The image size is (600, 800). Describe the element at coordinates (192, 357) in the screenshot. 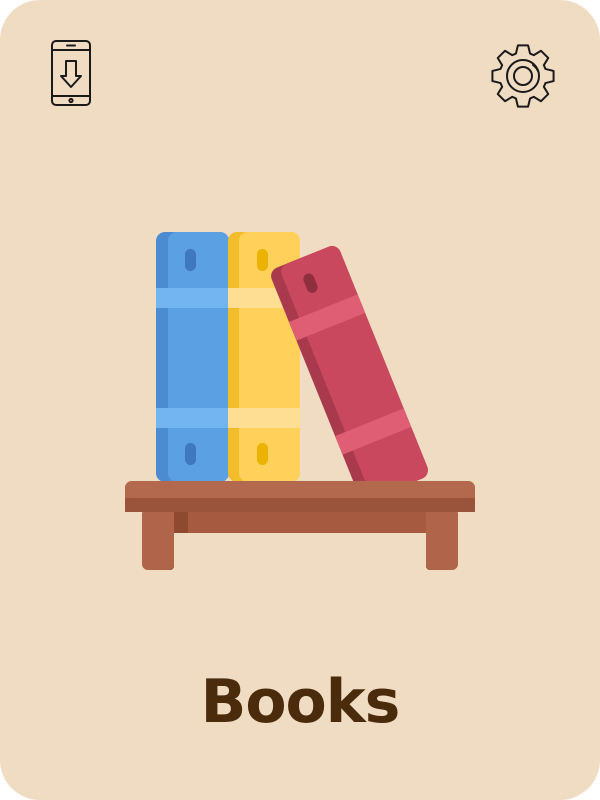

I see `blue-book` at that location.